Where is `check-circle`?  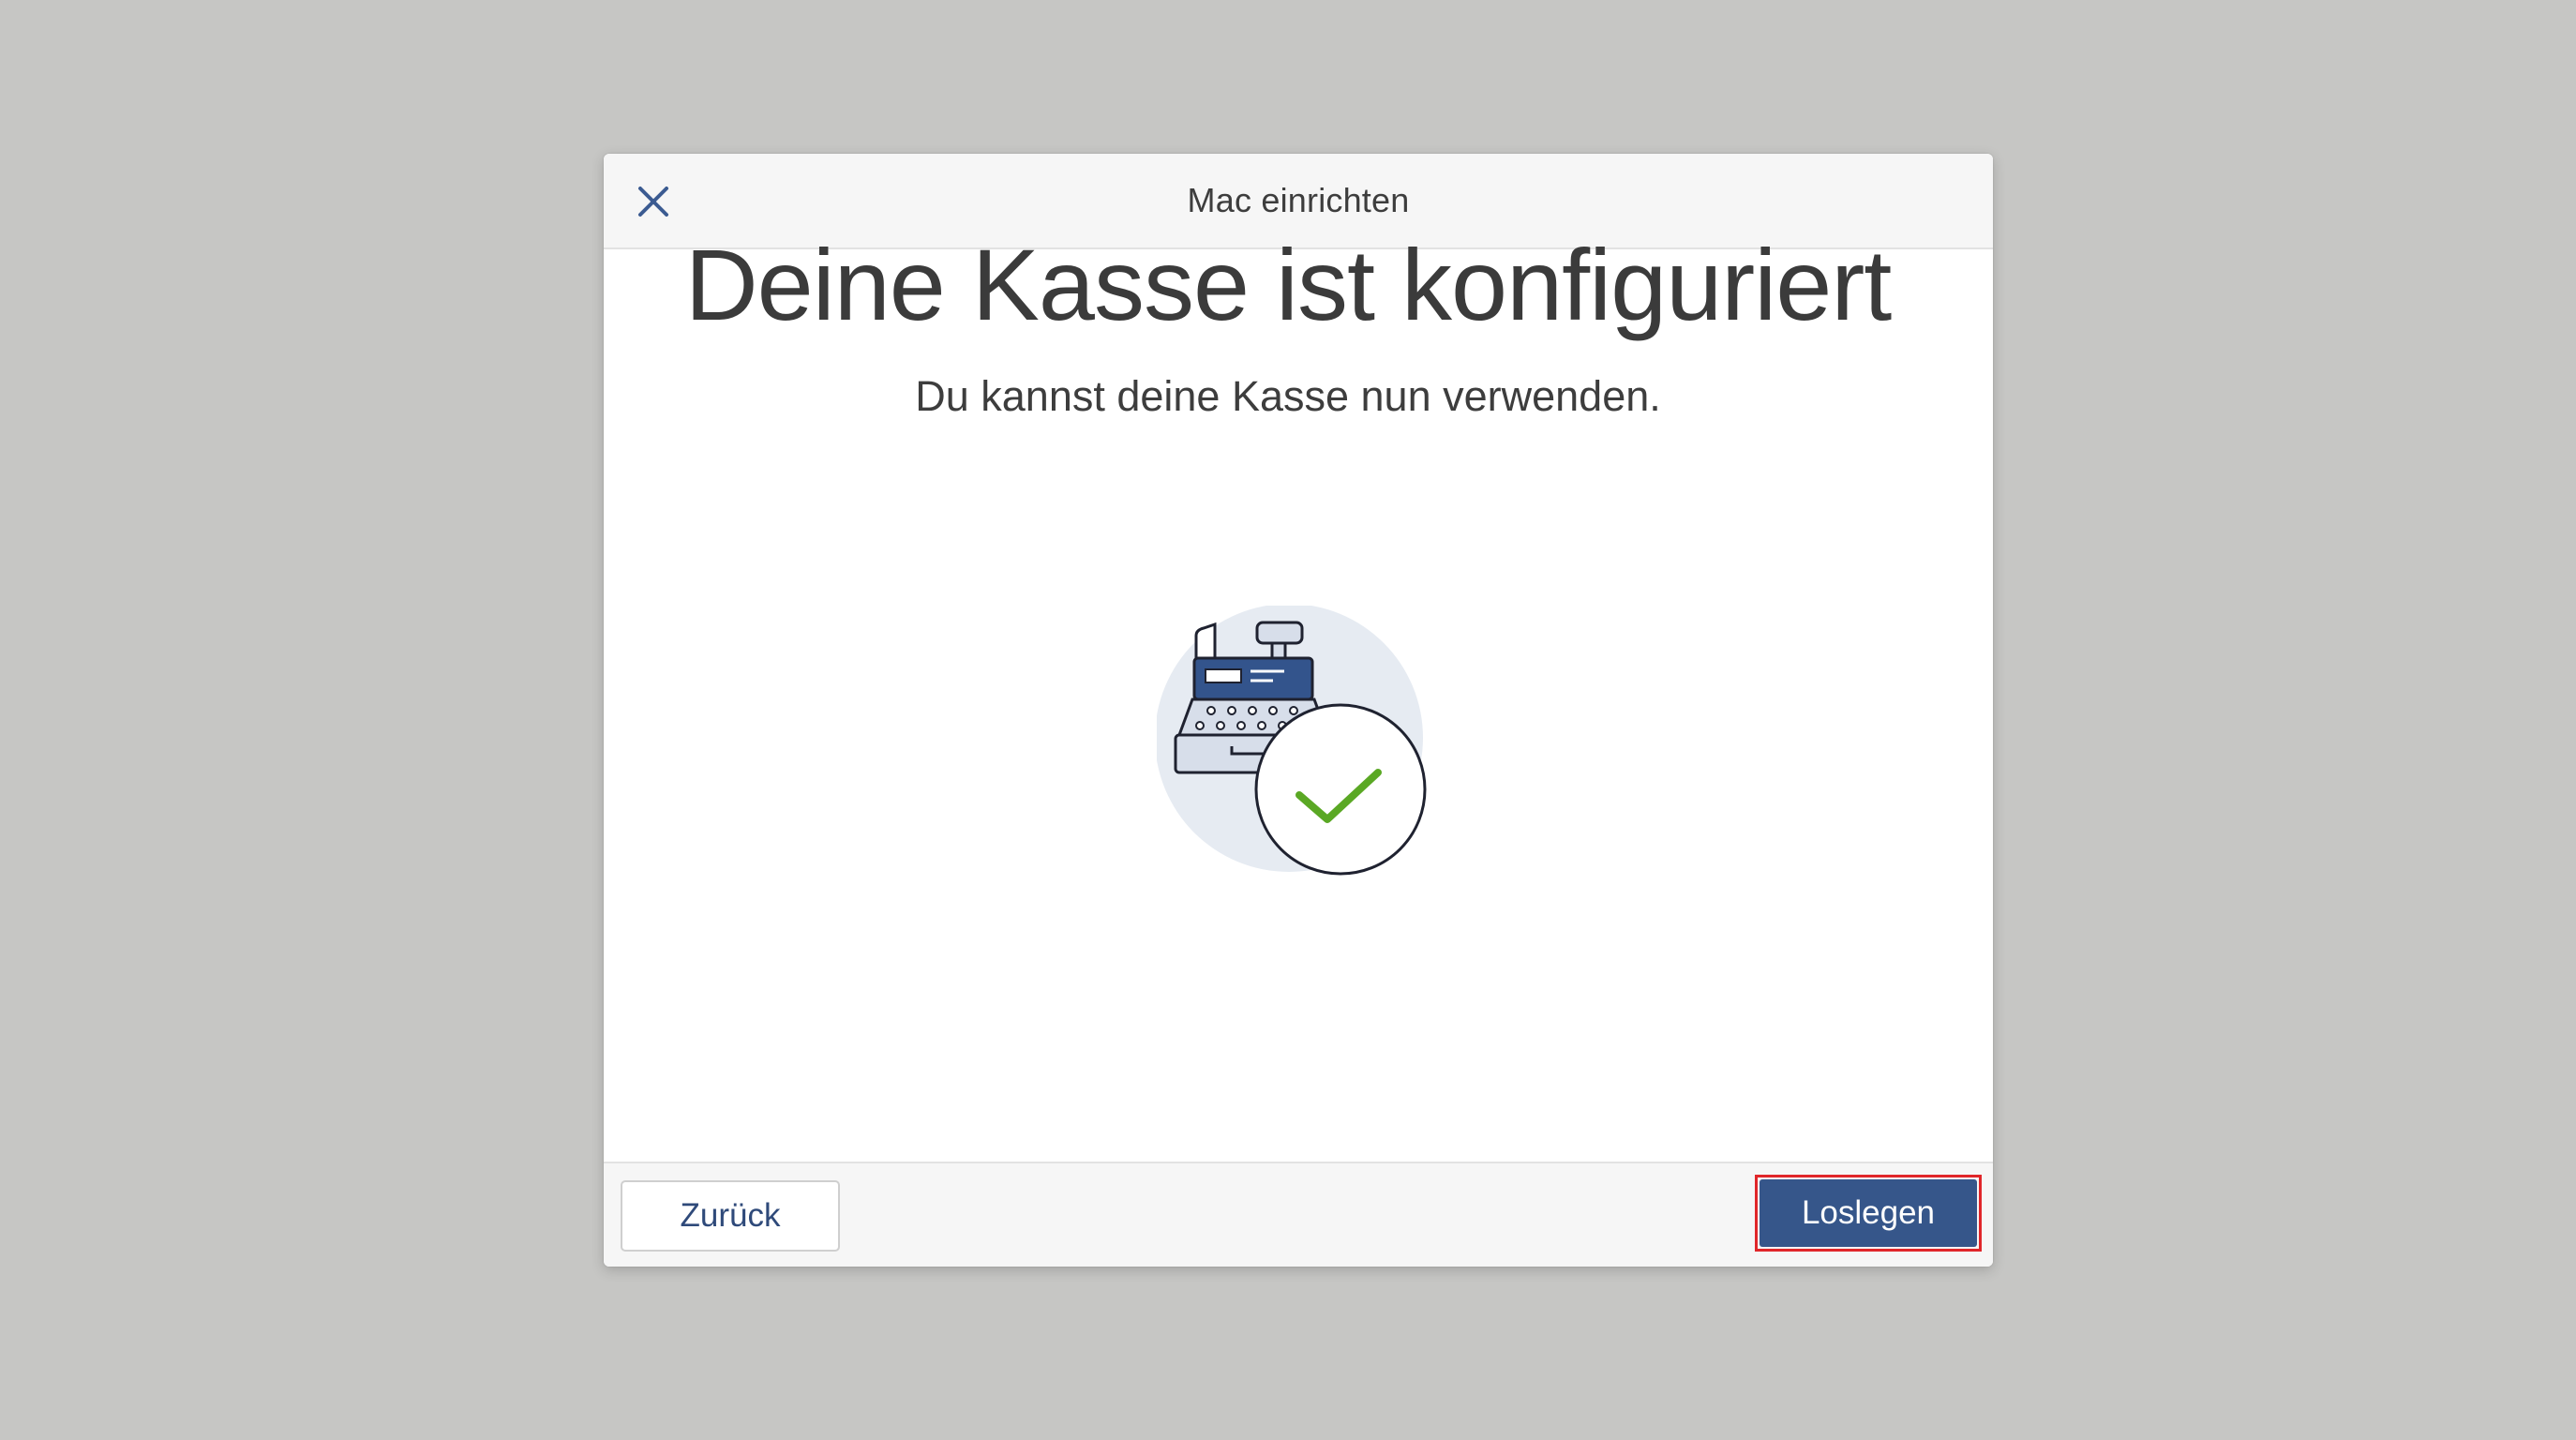
check-circle is located at coordinates (1340, 789).